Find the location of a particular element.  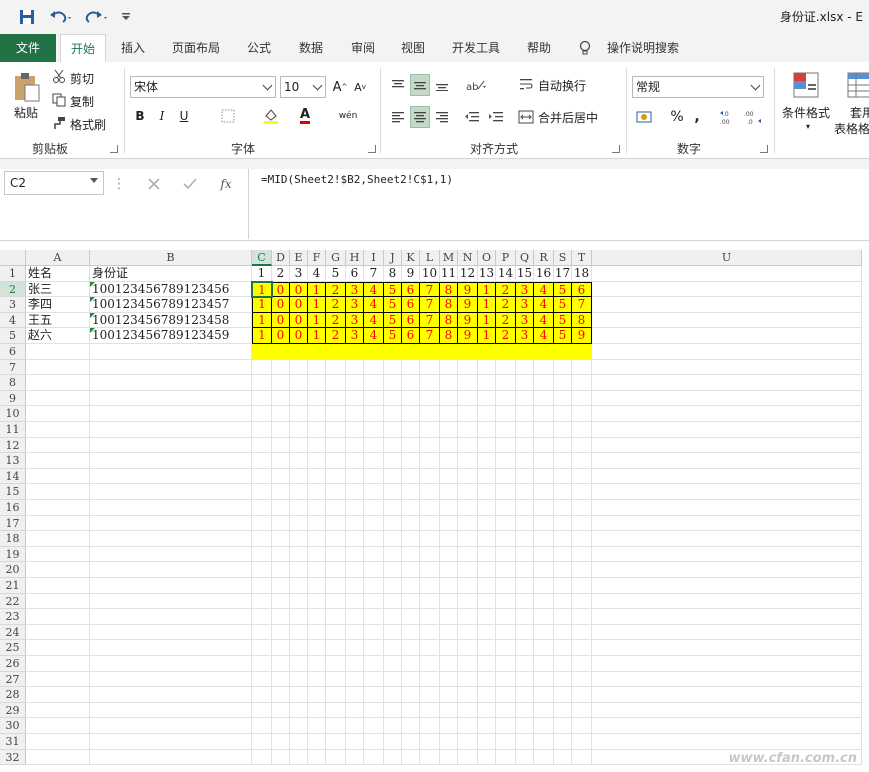

column-header-M: M is located at coordinates (449, 258).